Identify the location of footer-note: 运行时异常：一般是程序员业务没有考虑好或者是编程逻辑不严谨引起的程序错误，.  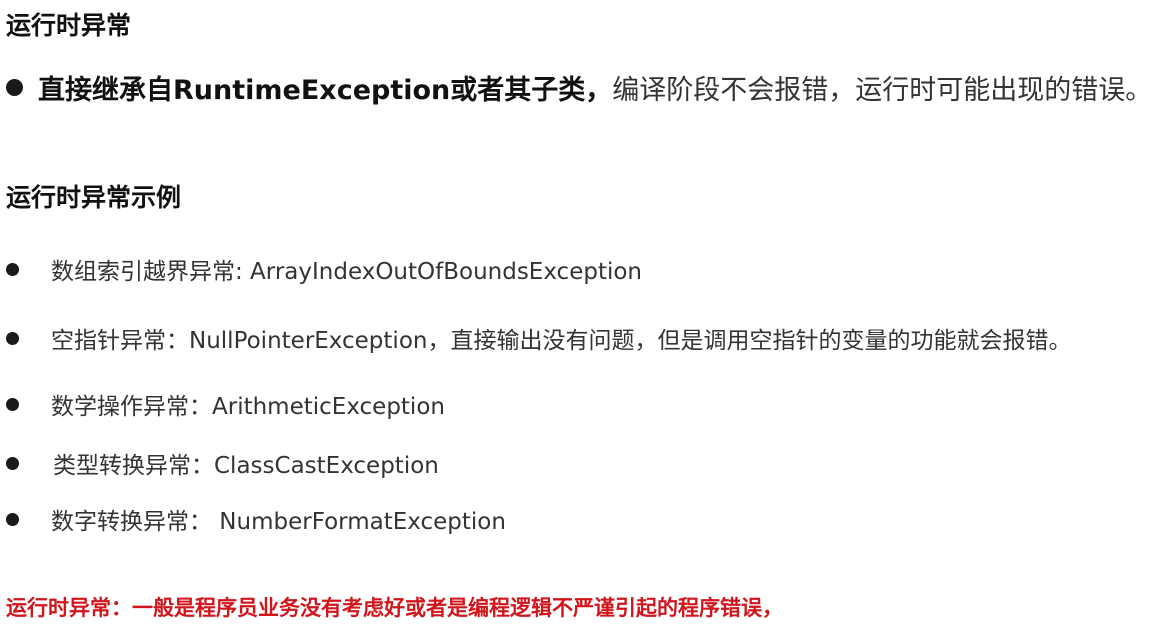
(394, 608).